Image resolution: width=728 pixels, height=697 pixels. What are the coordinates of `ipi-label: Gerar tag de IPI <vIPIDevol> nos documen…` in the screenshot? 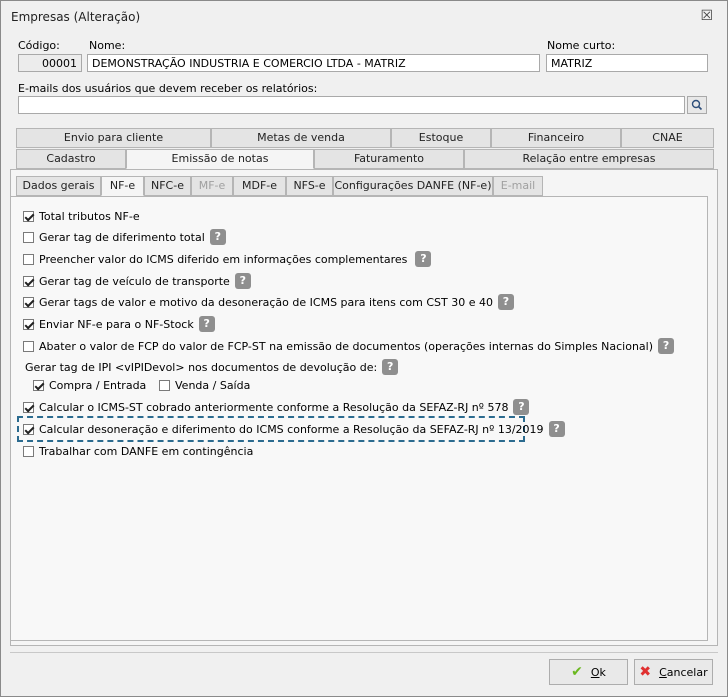 It's located at (201, 367).